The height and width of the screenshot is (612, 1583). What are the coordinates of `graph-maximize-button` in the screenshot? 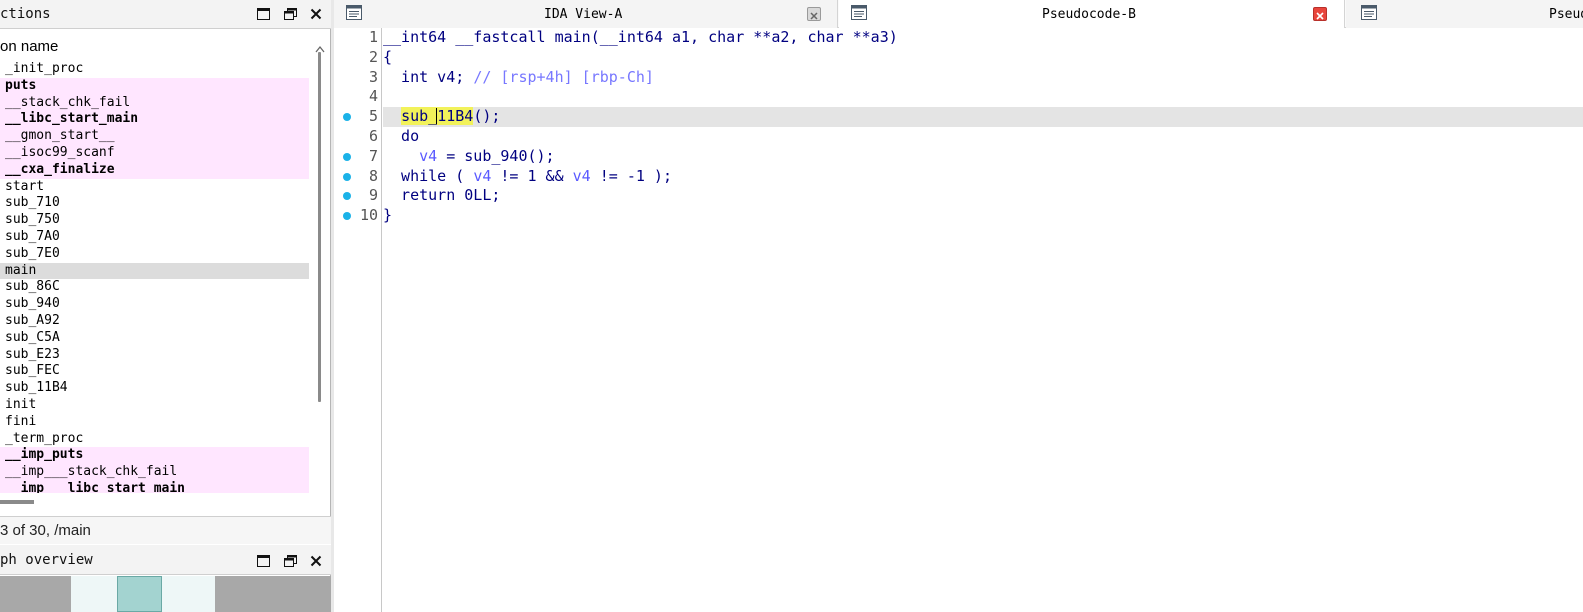 It's located at (263, 561).